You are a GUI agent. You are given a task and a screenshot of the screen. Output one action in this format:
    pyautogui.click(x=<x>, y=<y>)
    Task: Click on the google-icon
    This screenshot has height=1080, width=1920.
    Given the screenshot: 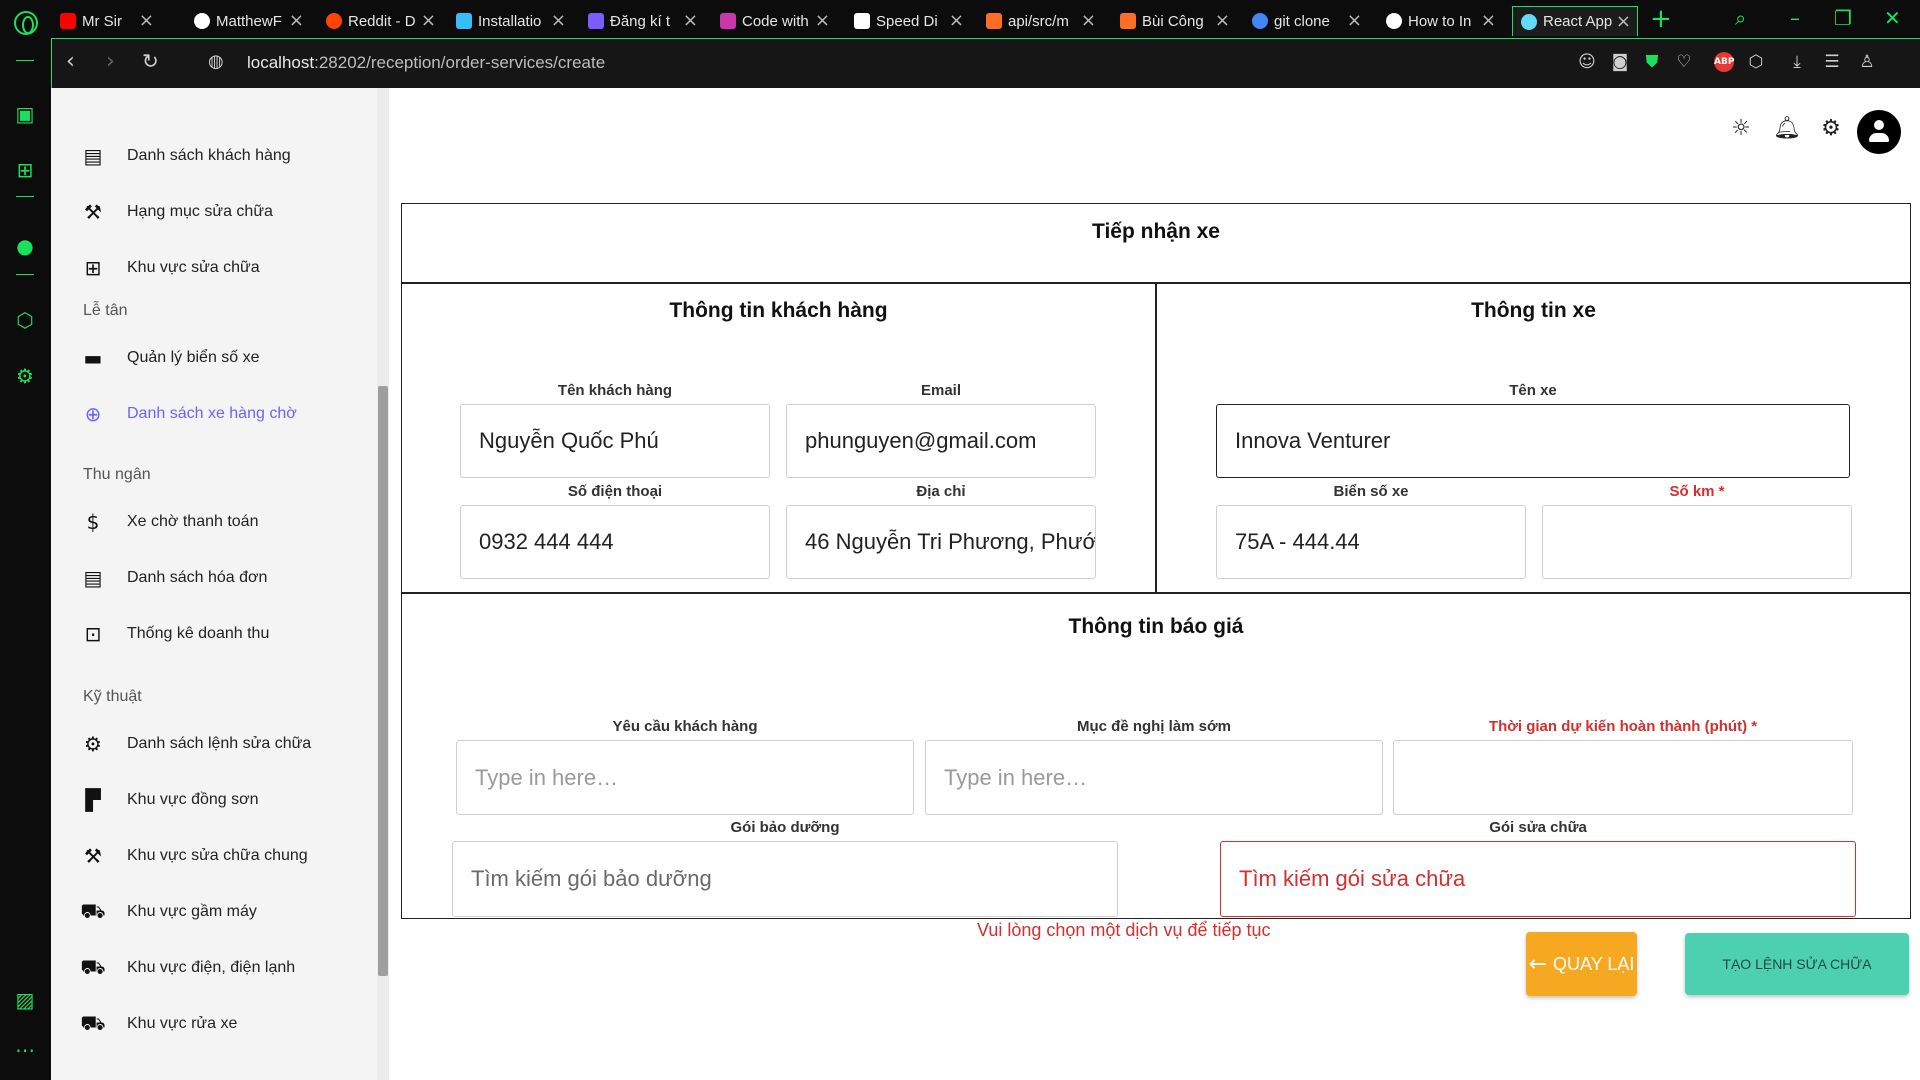 What is the action you would take?
    pyautogui.click(x=1260, y=21)
    